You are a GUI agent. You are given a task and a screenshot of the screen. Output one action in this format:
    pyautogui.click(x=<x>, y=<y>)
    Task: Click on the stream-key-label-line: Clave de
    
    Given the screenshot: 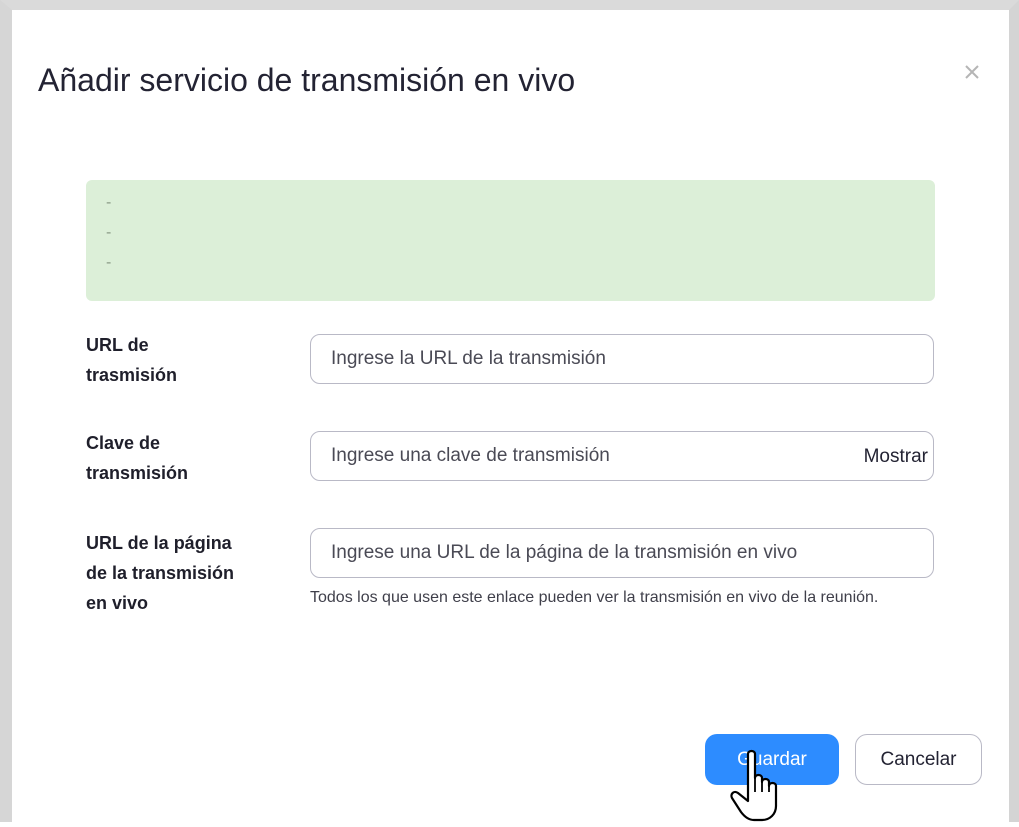 What is the action you would take?
    pyautogui.click(x=123, y=443)
    